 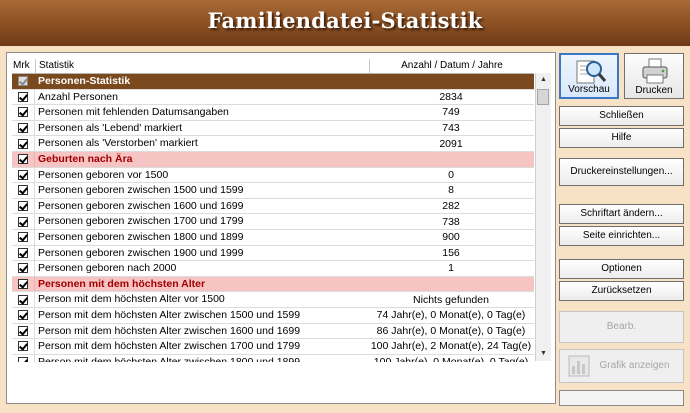 I want to click on statistic-value: 282, so click(x=451, y=206).